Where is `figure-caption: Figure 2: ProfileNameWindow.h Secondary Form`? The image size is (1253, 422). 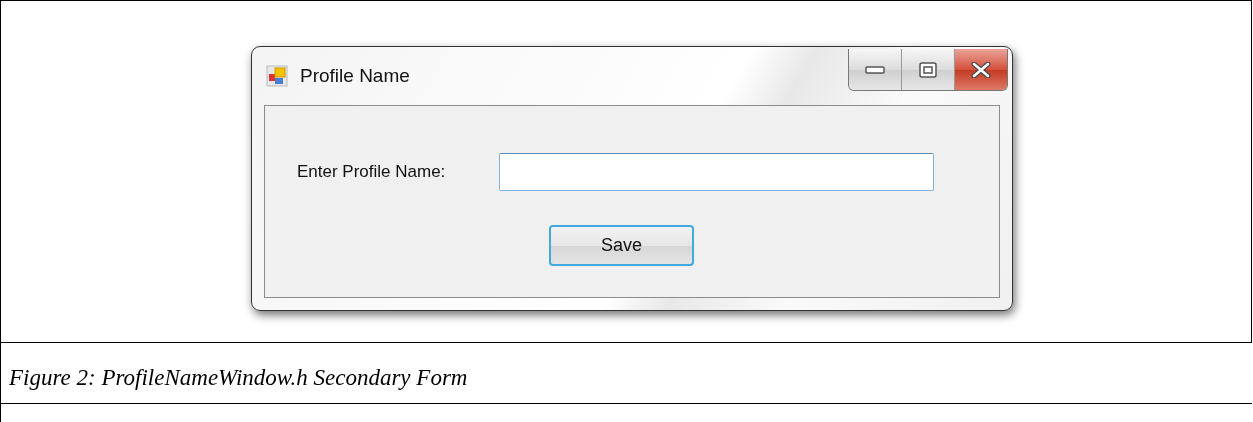
figure-caption: Figure 2: ProfileNameWindow.h Secondary Form is located at coordinates (238, 377).